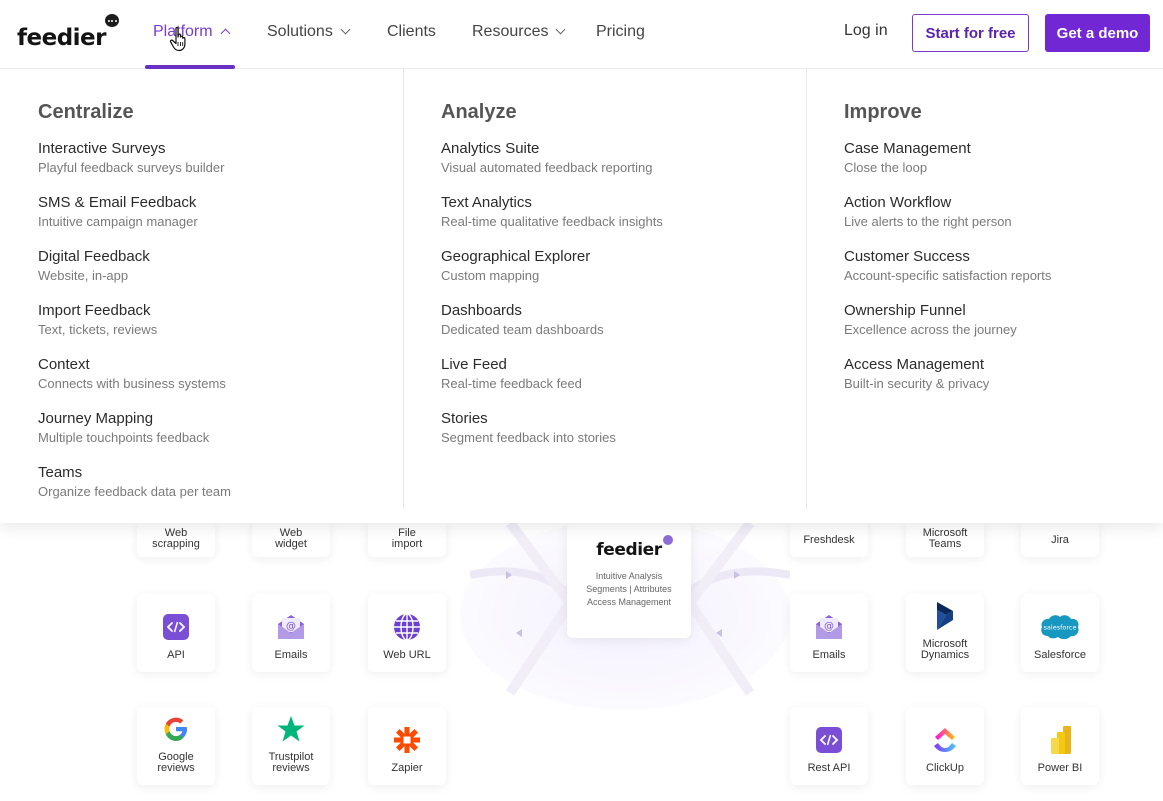  What do you see at coordinates (907, 256) in the screenshot?
I see `menu-item-title: Customer Success` at bounding box center [907, 256].